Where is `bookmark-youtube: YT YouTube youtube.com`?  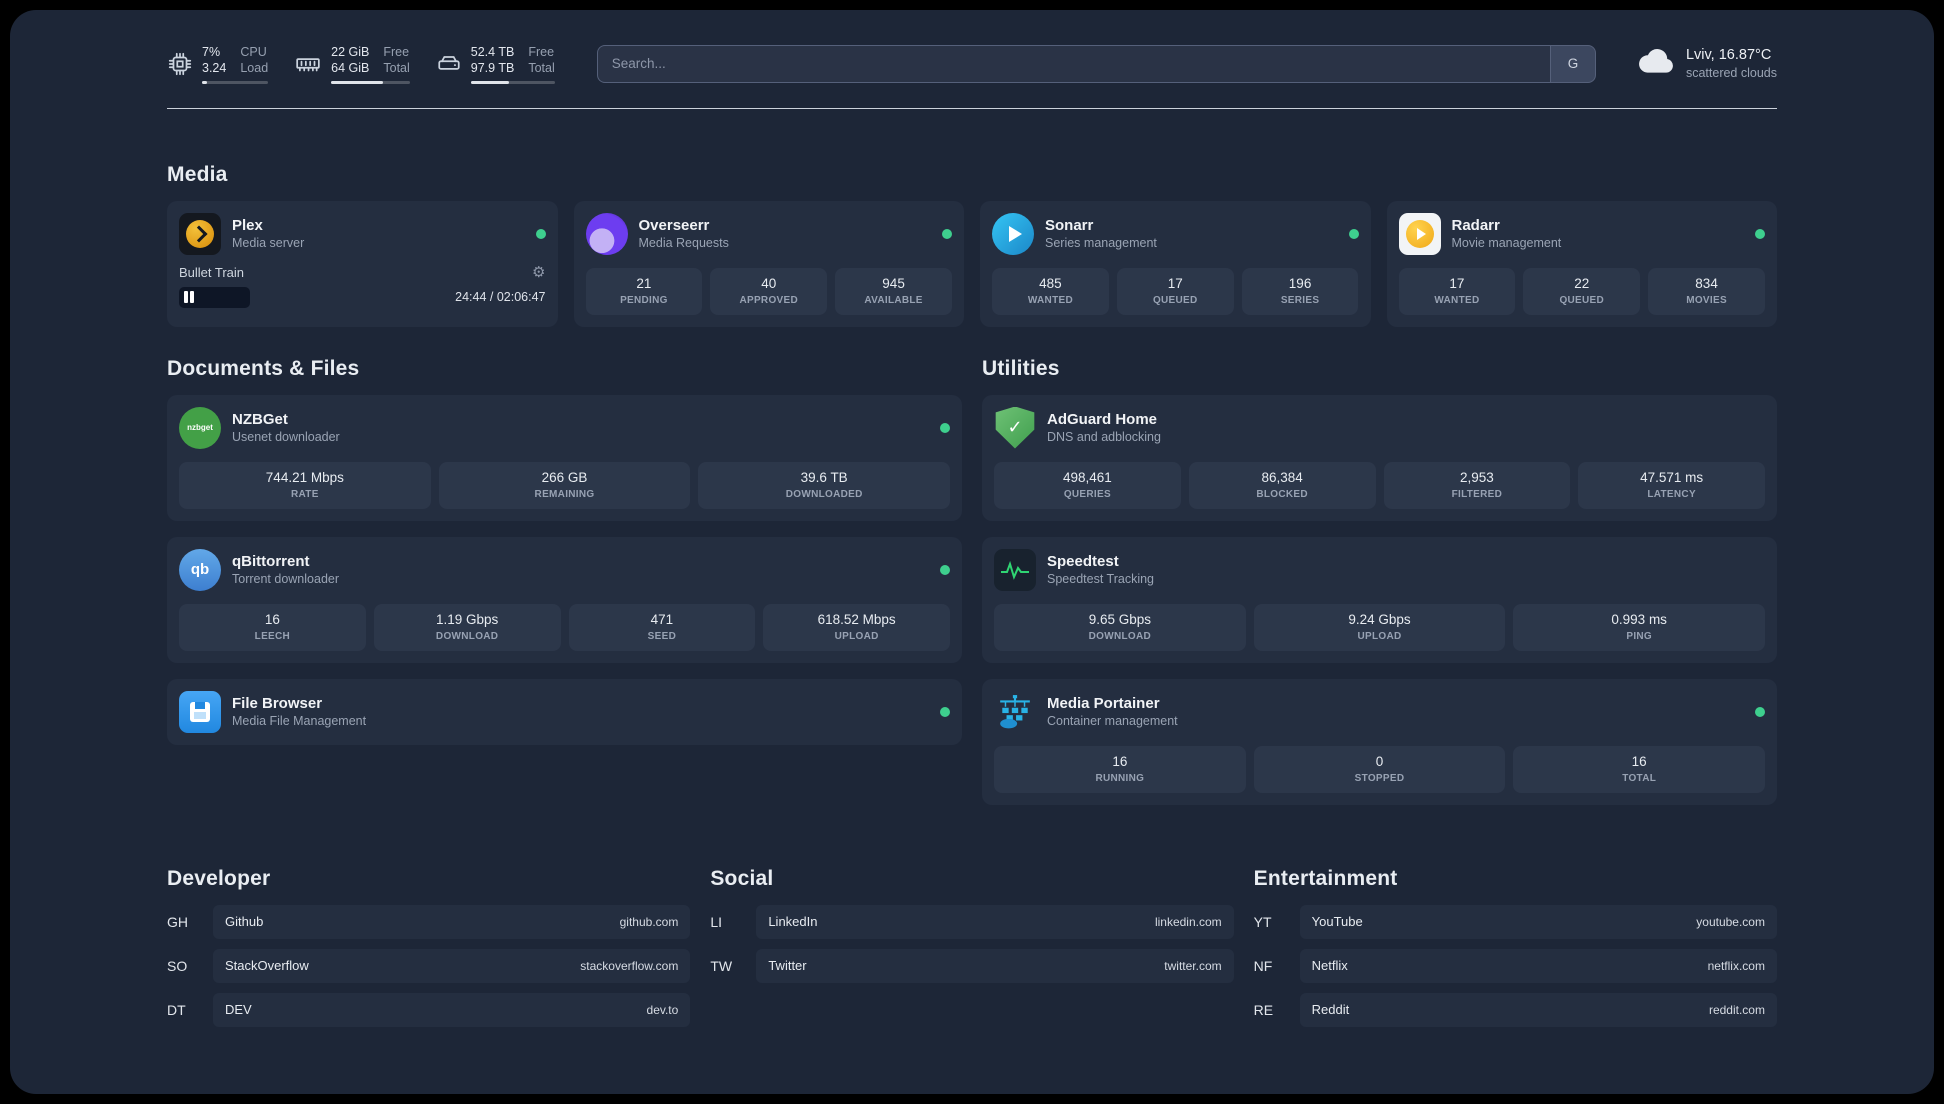 bookmark-youtube: YT YouTube youtube.com is located at coordinates (1515, 921).